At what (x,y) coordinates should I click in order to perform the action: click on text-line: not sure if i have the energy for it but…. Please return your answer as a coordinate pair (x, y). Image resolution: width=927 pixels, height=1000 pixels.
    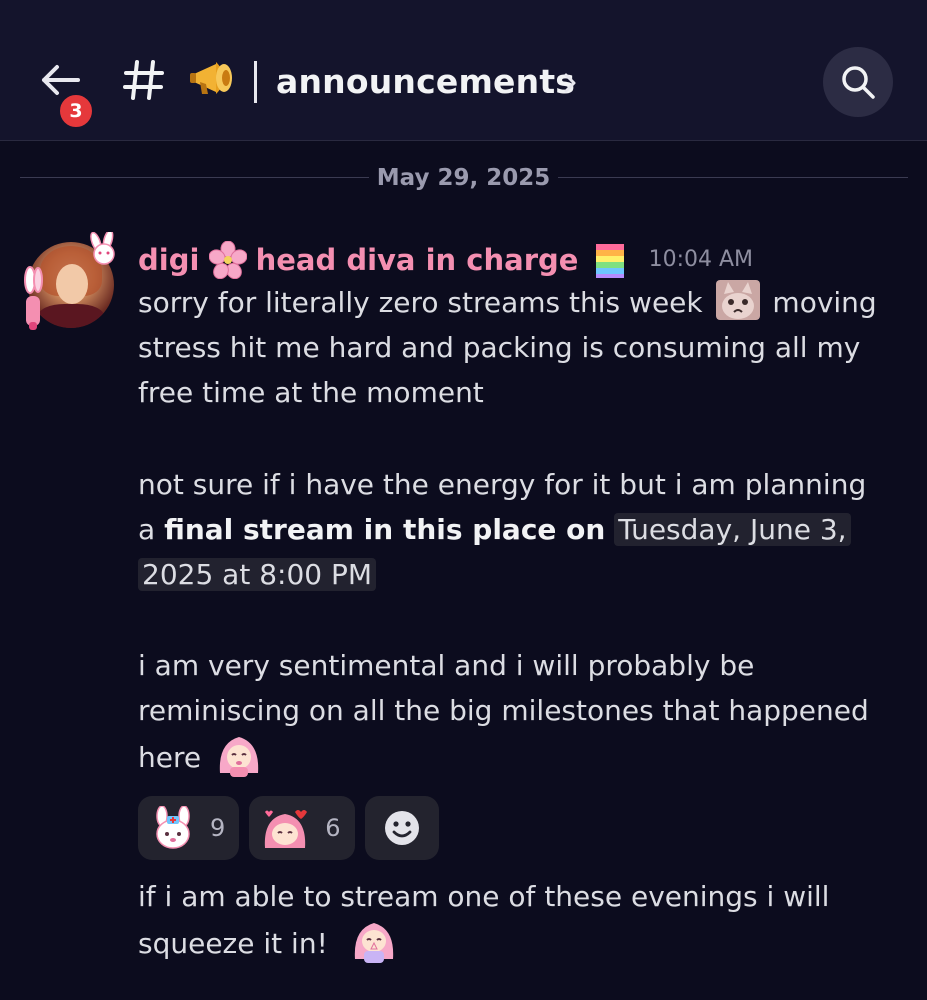
    Looking at the image, I should click on (502, 484).